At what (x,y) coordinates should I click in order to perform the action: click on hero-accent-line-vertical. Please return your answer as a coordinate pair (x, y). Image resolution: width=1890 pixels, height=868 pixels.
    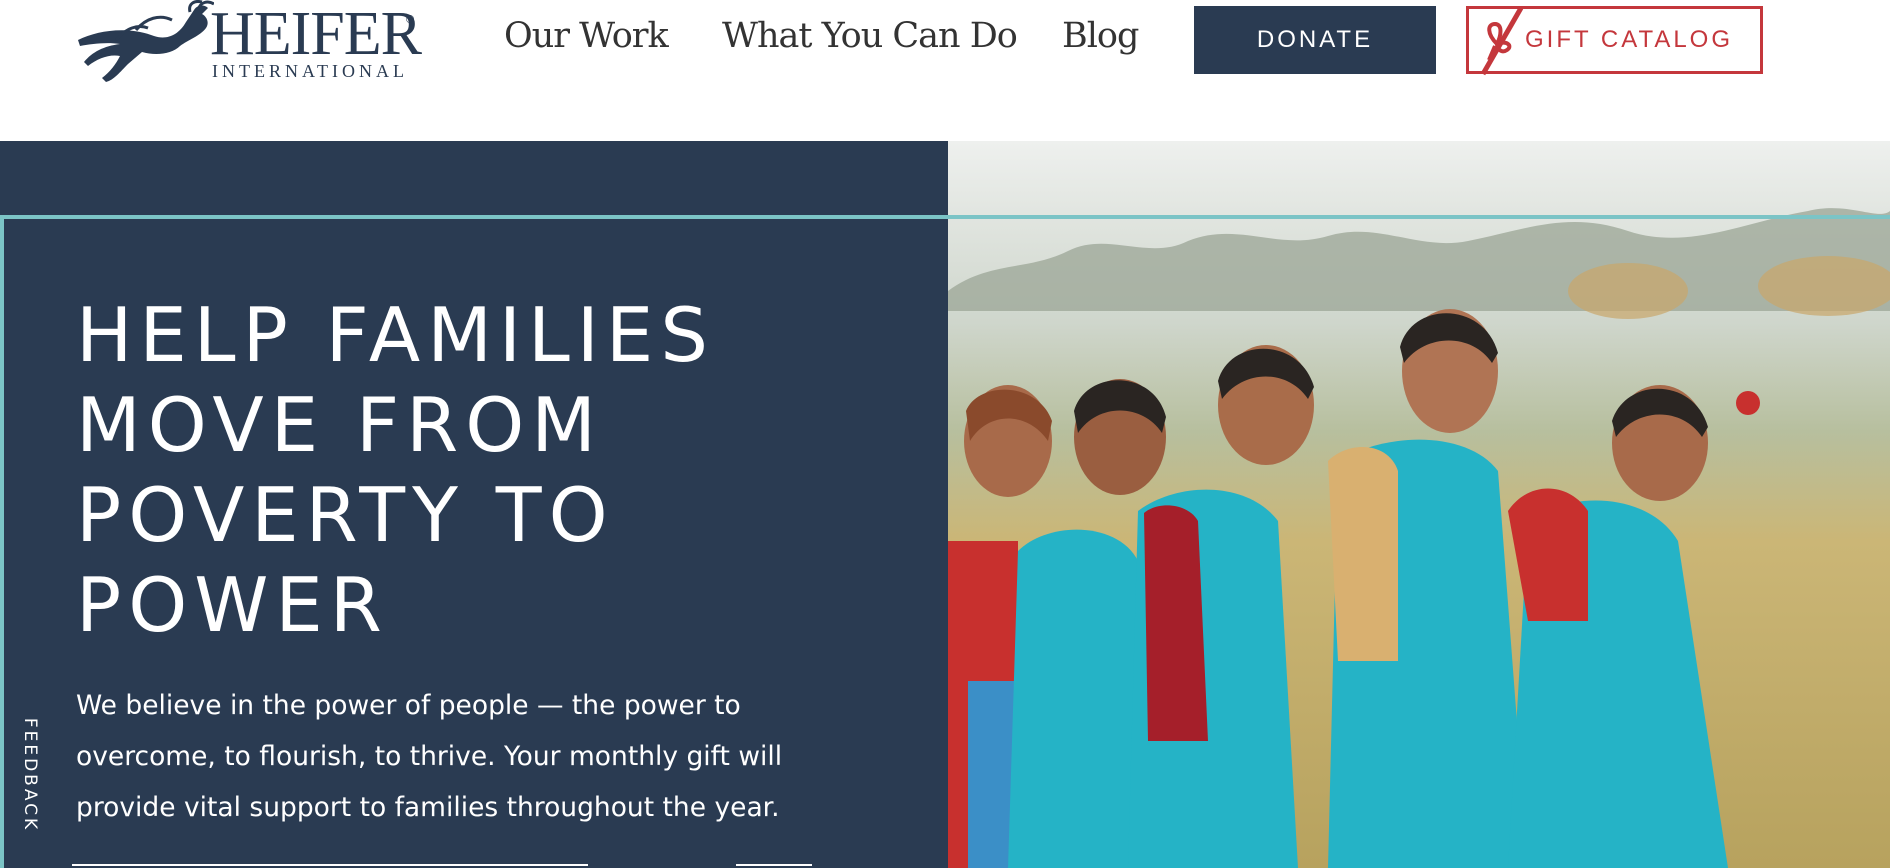
    Looking at the image, I should click on (2, 541).